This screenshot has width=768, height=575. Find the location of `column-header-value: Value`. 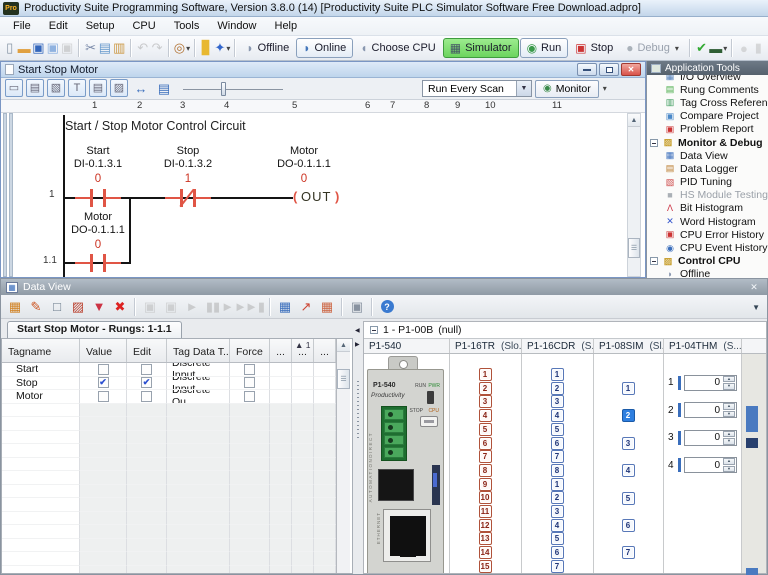

column-header-value: Value is located at coordinates (103, 350).